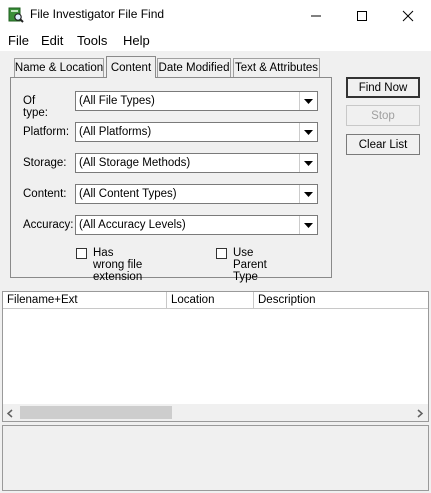 The image size is (431, 493). What do you see at coordinates (420, 414) in the screenshot?
I see `scroll-right-icon` at bounding box center [420, 414].